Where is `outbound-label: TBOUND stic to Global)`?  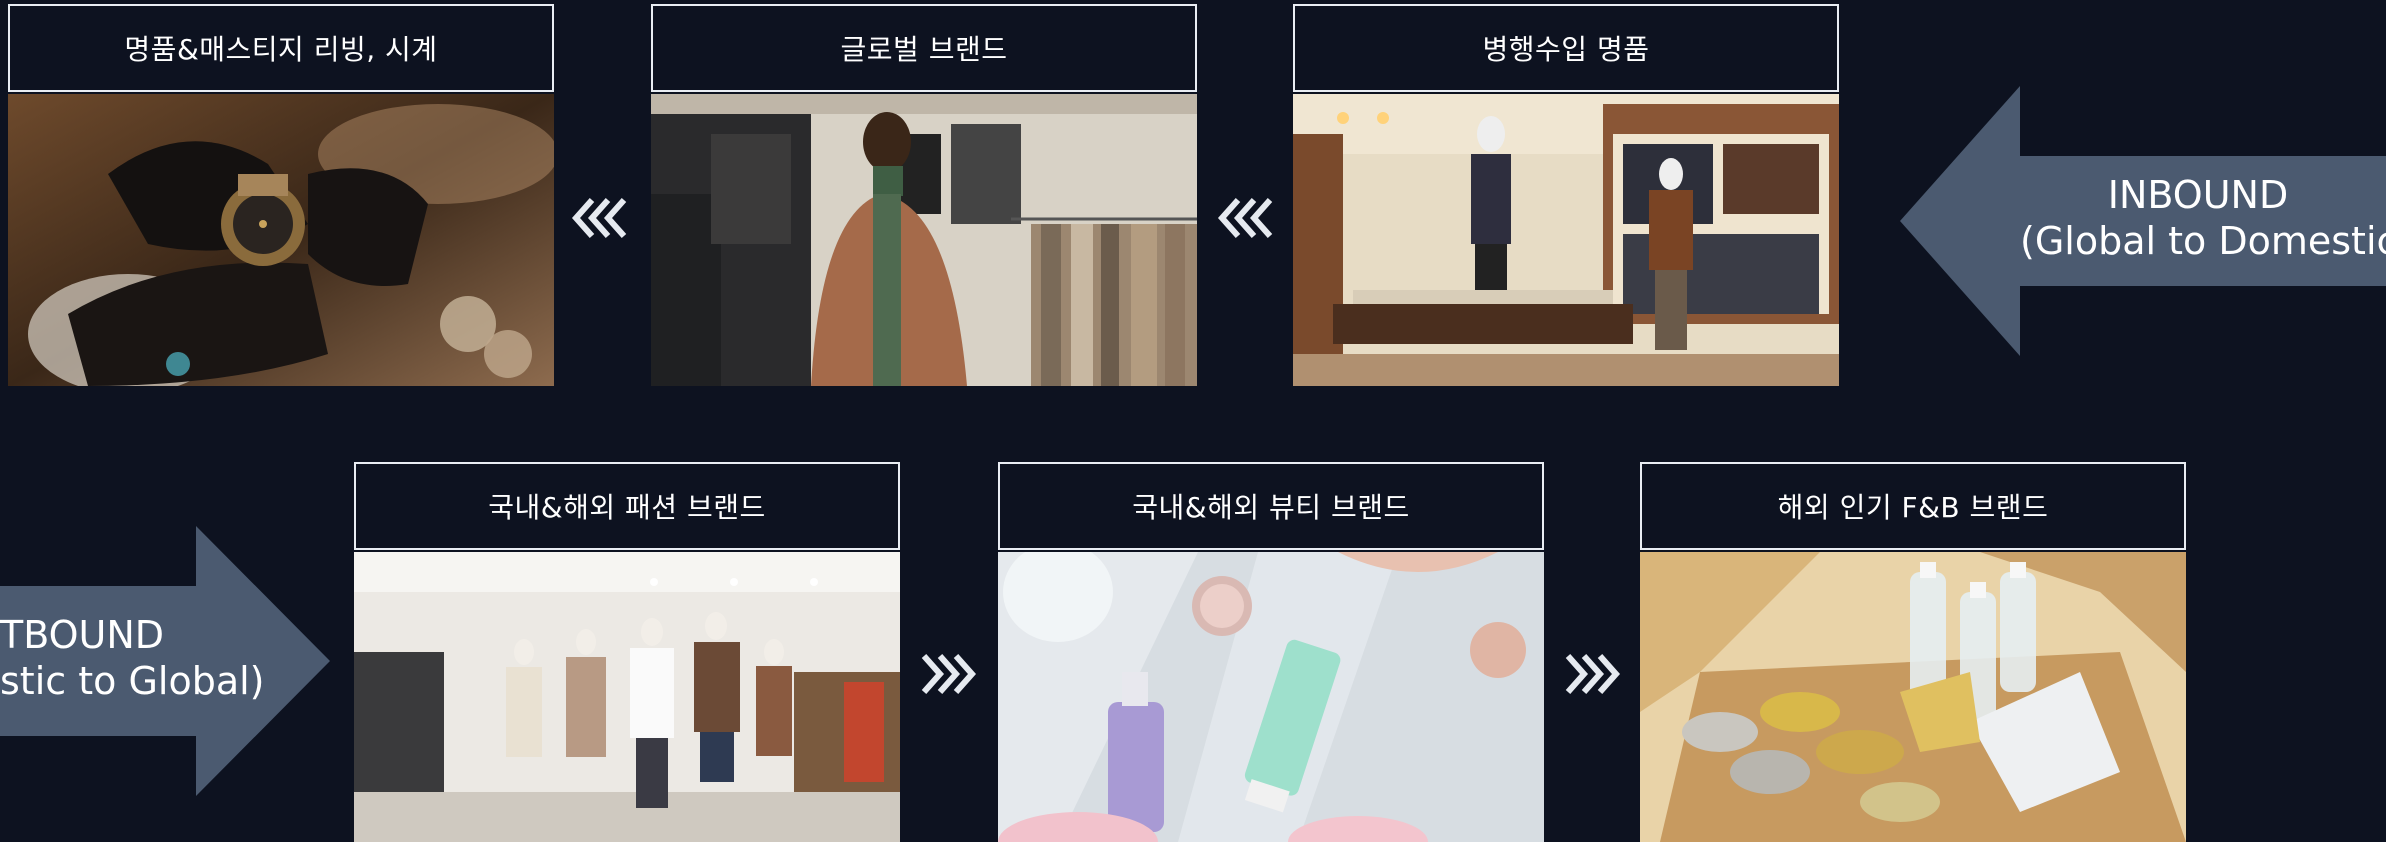
outbound-label: TBOUND stic to Global) is located at coordinates (132, 658).